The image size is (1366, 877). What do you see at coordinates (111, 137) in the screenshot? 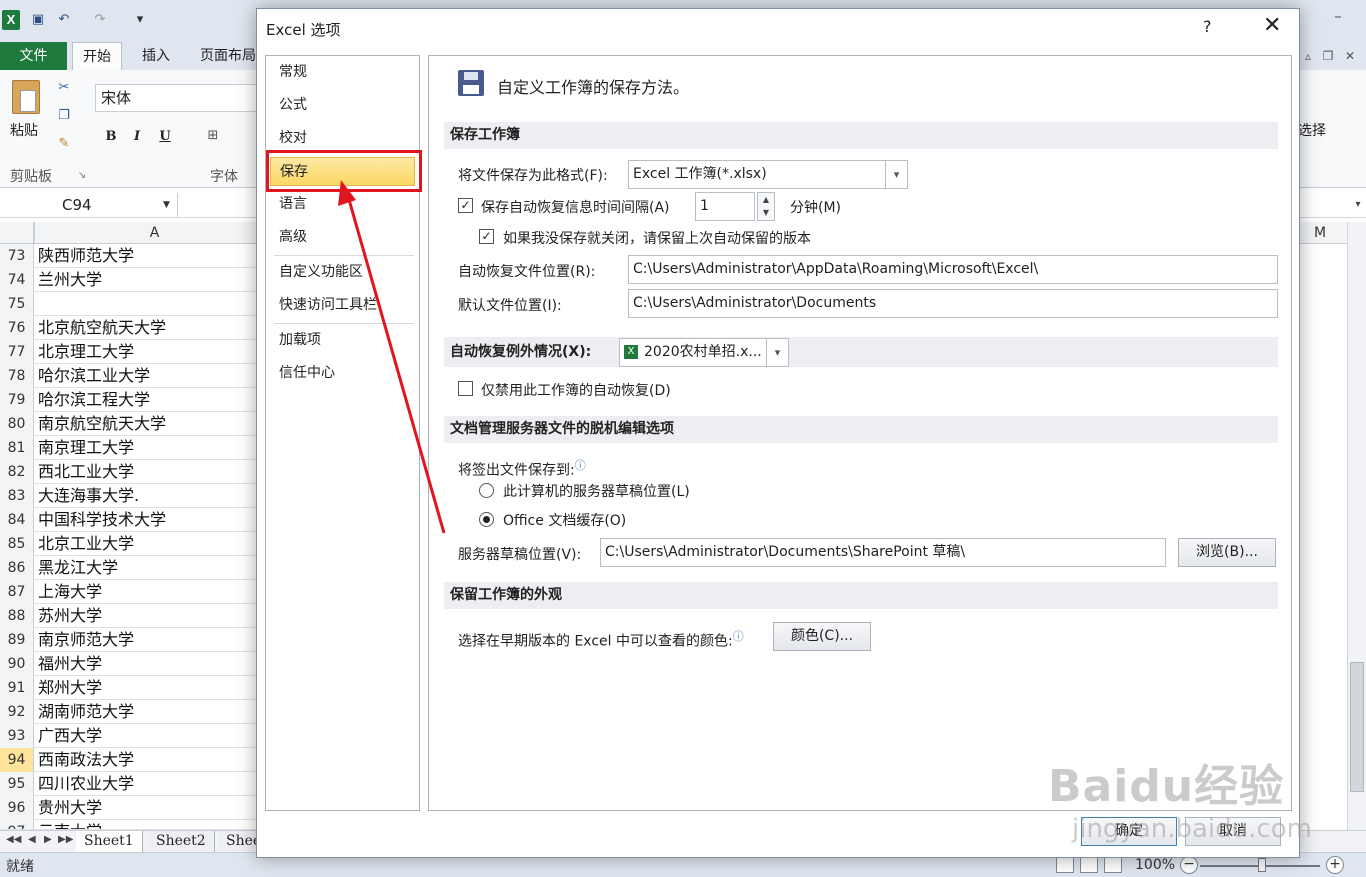
I see `bold-button: B` at bounding box center [111, 137].